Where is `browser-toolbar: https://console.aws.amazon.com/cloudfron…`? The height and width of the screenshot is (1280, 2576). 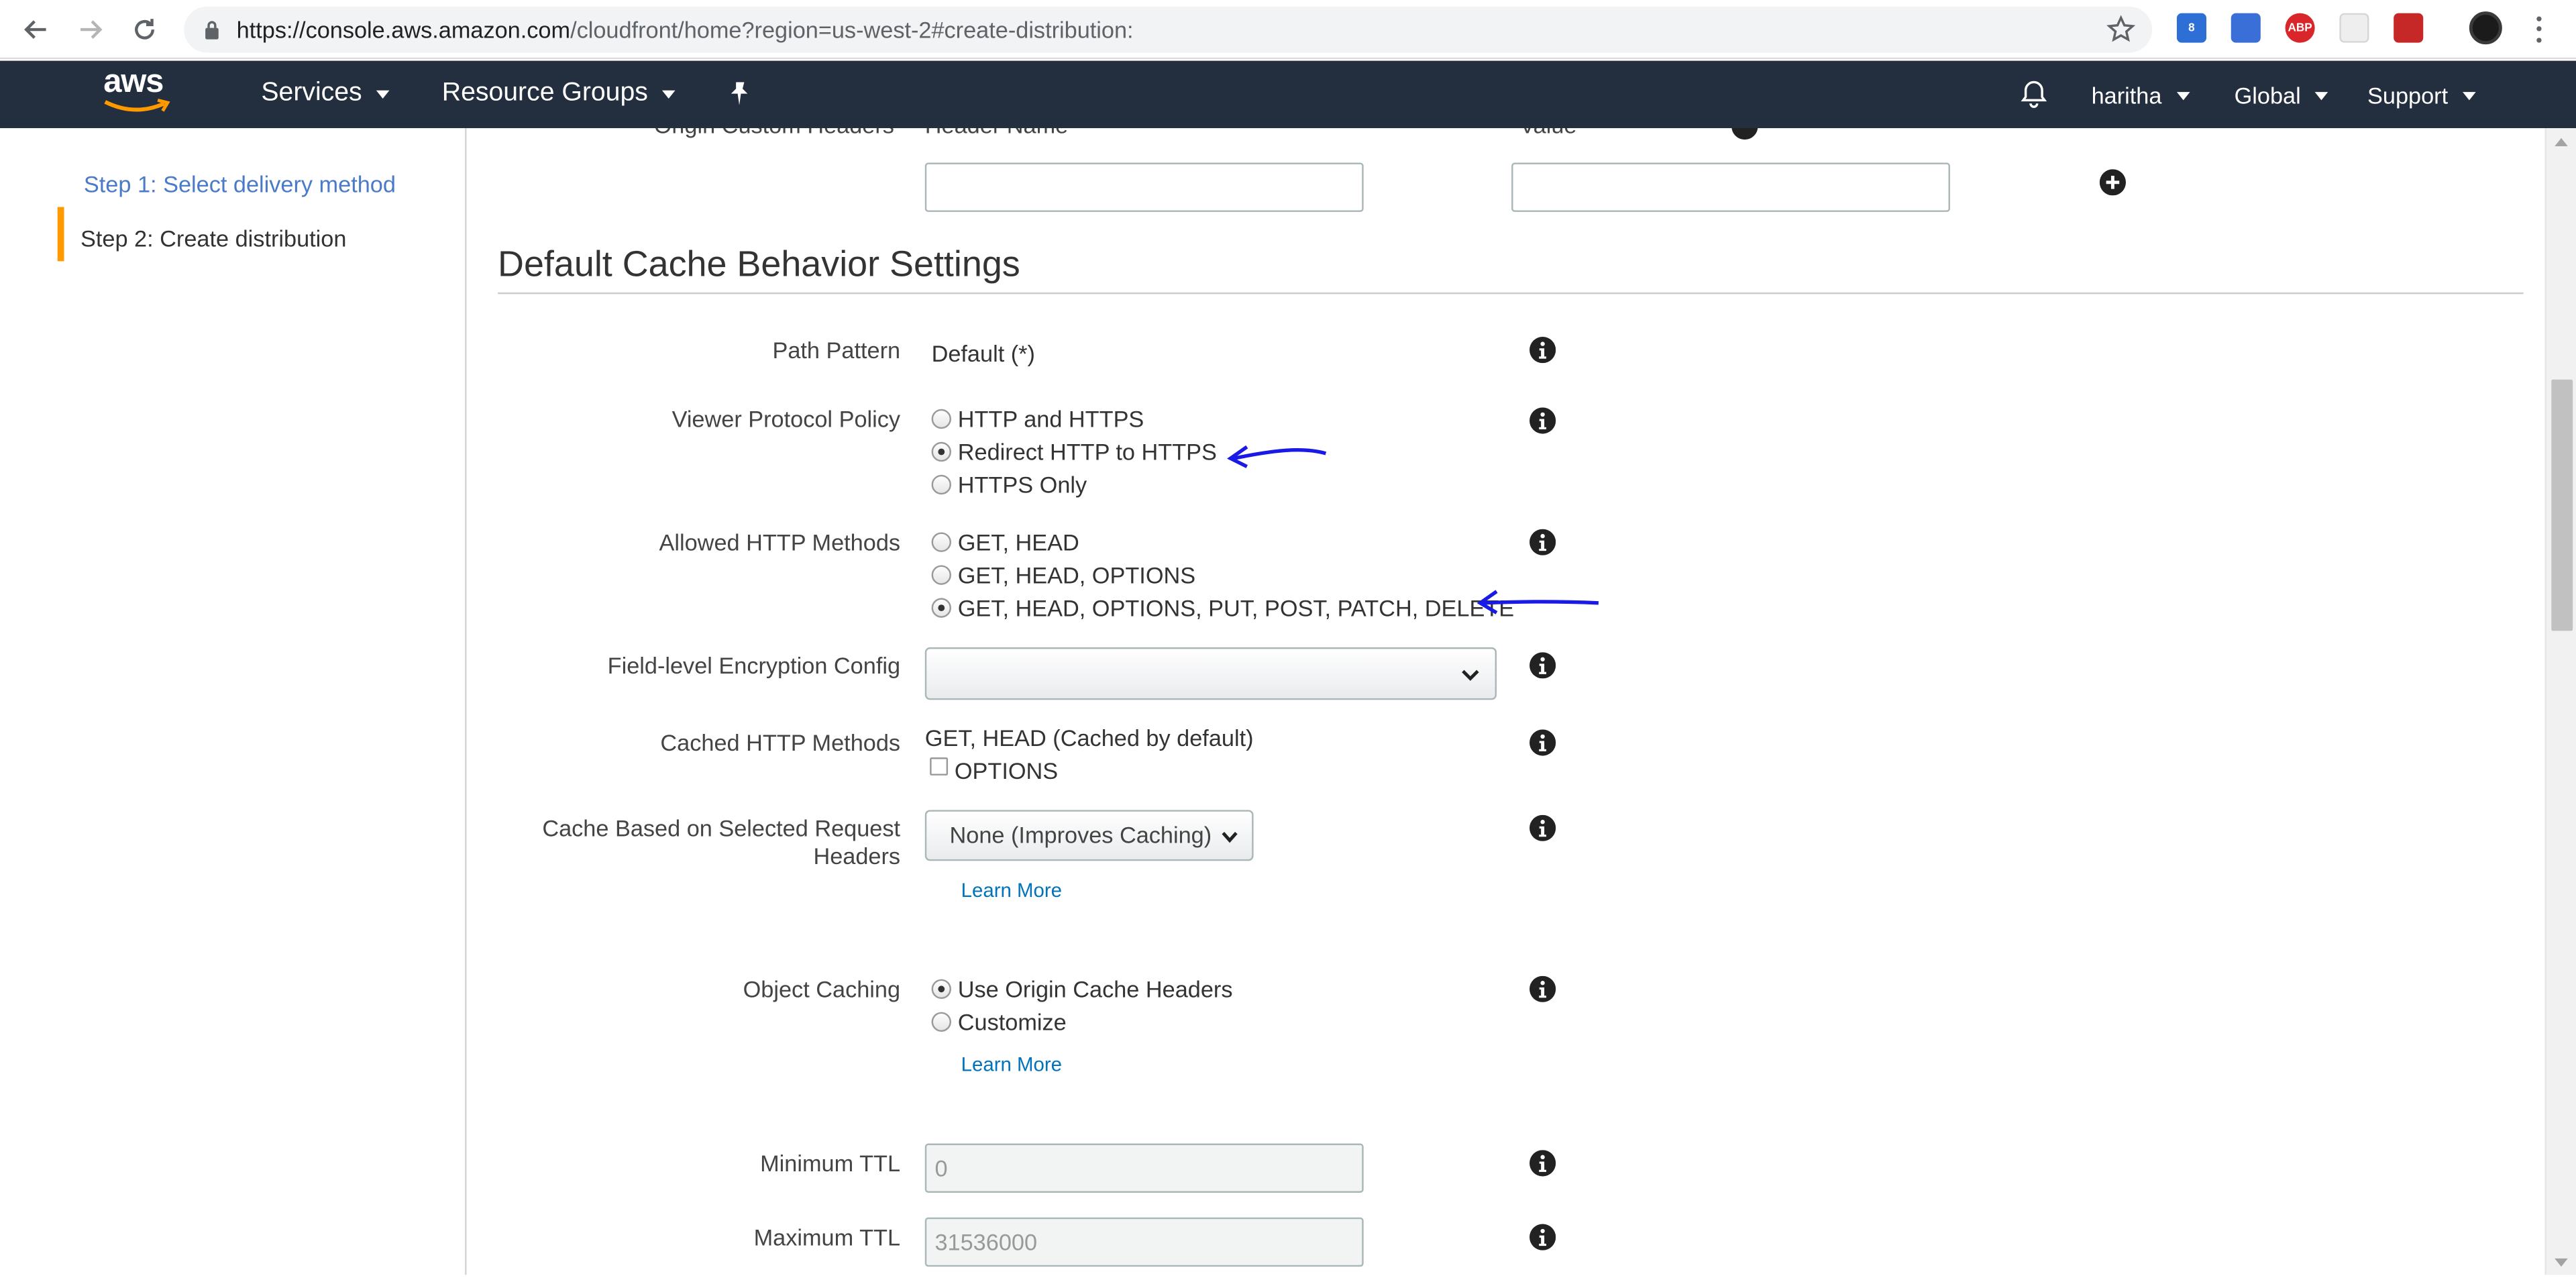
browser-toolbar: https://console.aws.amazon.com/cloudfron… is located at coordinates (1288, 30).